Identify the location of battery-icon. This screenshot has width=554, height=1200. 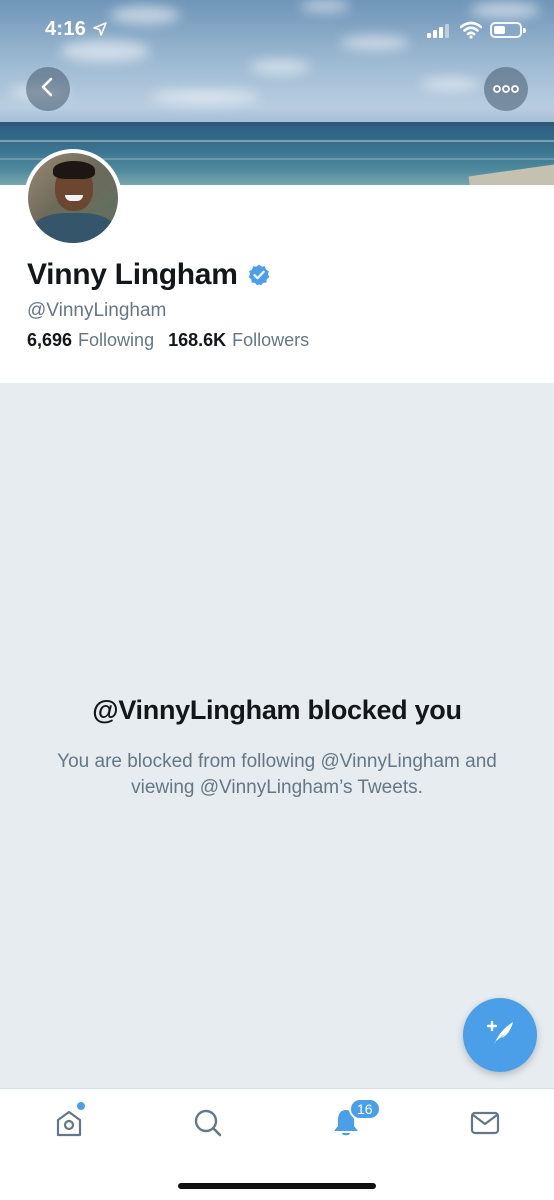
(508, 30).